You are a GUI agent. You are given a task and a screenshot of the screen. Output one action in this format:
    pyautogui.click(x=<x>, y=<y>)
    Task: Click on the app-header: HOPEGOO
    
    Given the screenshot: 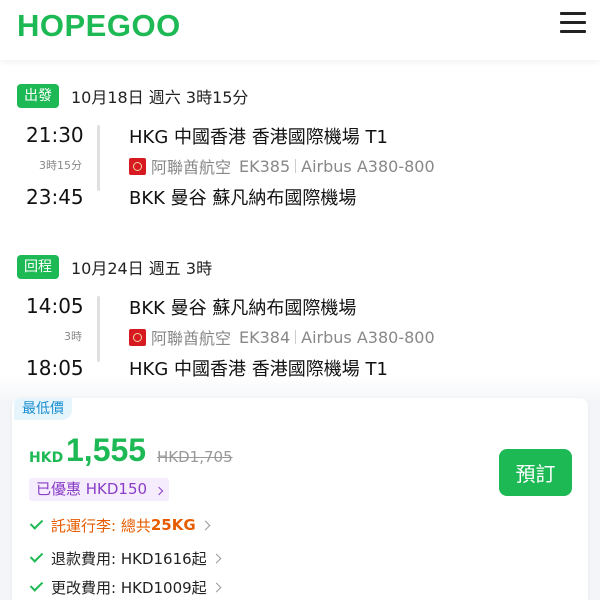 What is the action you would take?
    pyautogui.click(x=300, y=30)
    